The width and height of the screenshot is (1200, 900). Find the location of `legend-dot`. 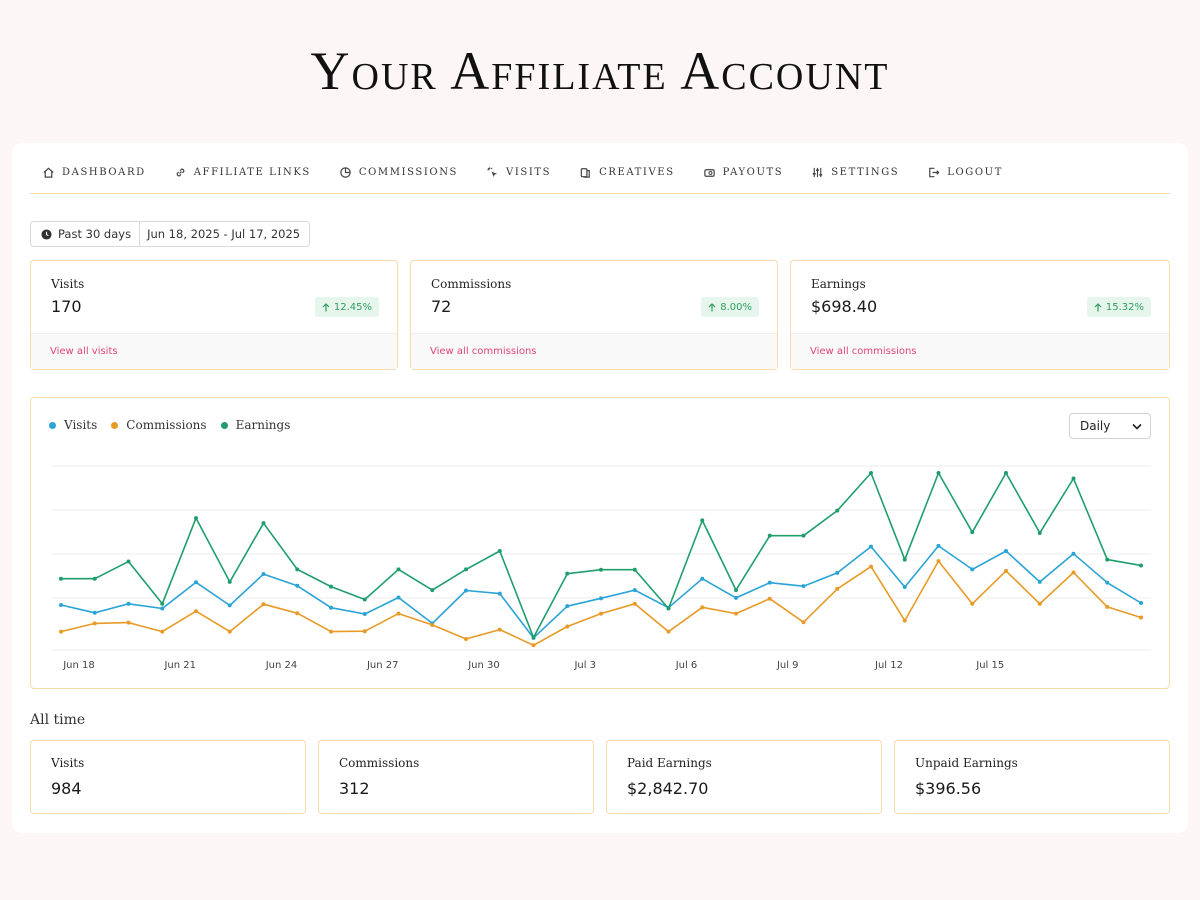

legend-dot is located at coordinates (224, 425).